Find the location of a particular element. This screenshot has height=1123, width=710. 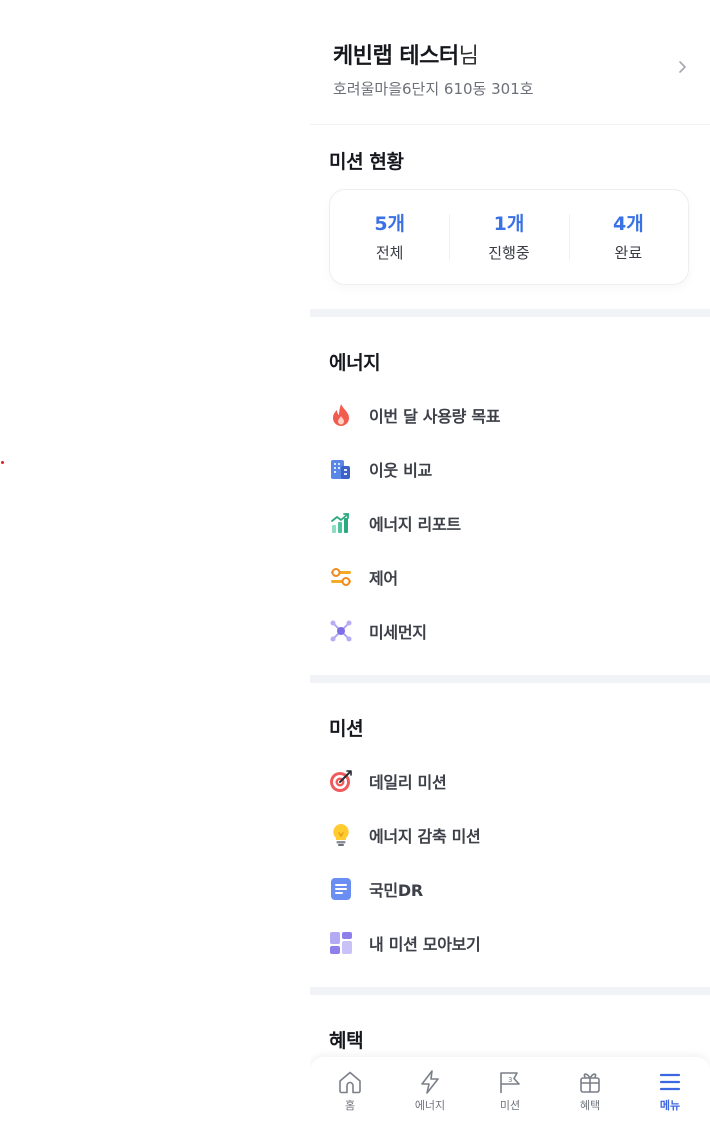

stat-complete-value: 4개 is located at coordinates (628, 224).